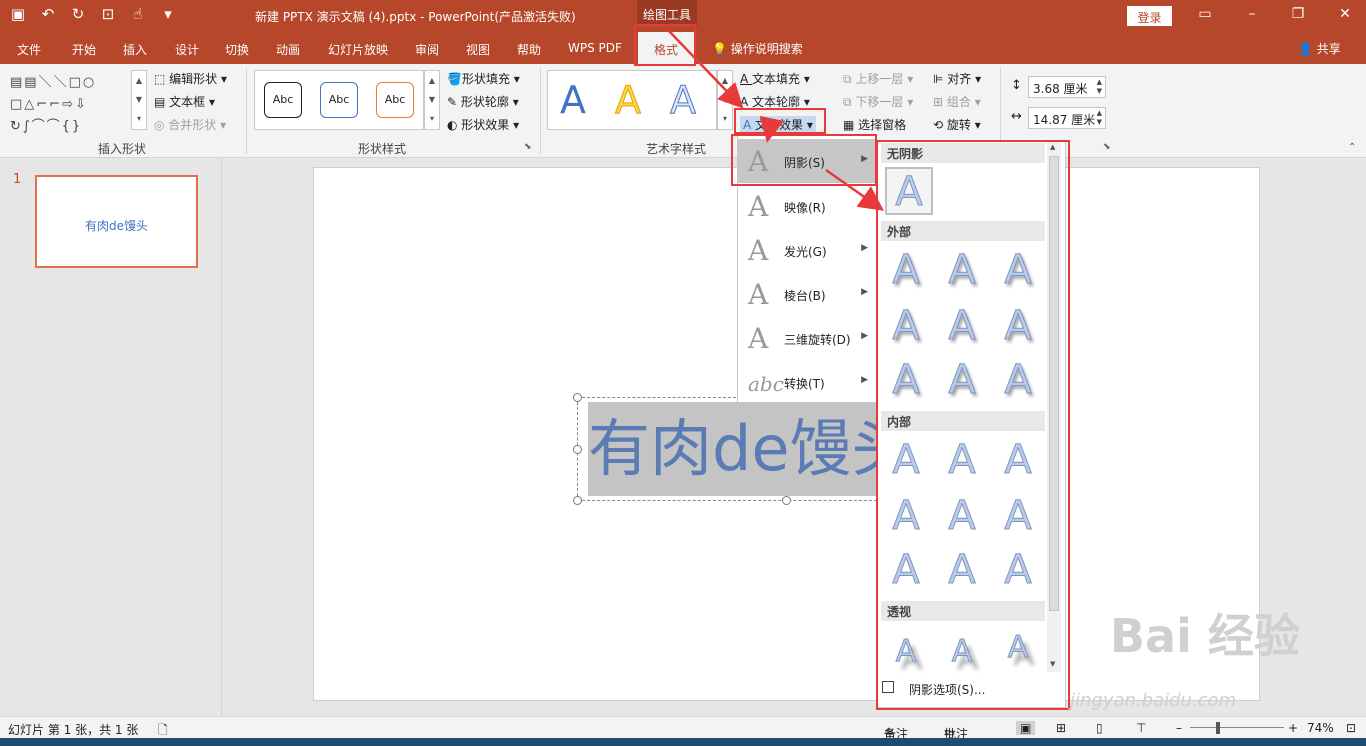 This screenshot has height=746, width=1366. What do you see at coordinates (1205, 636) in the screenshot?
I see `watermark-brand: Bai 经验` at bounding box center [1205, 636].